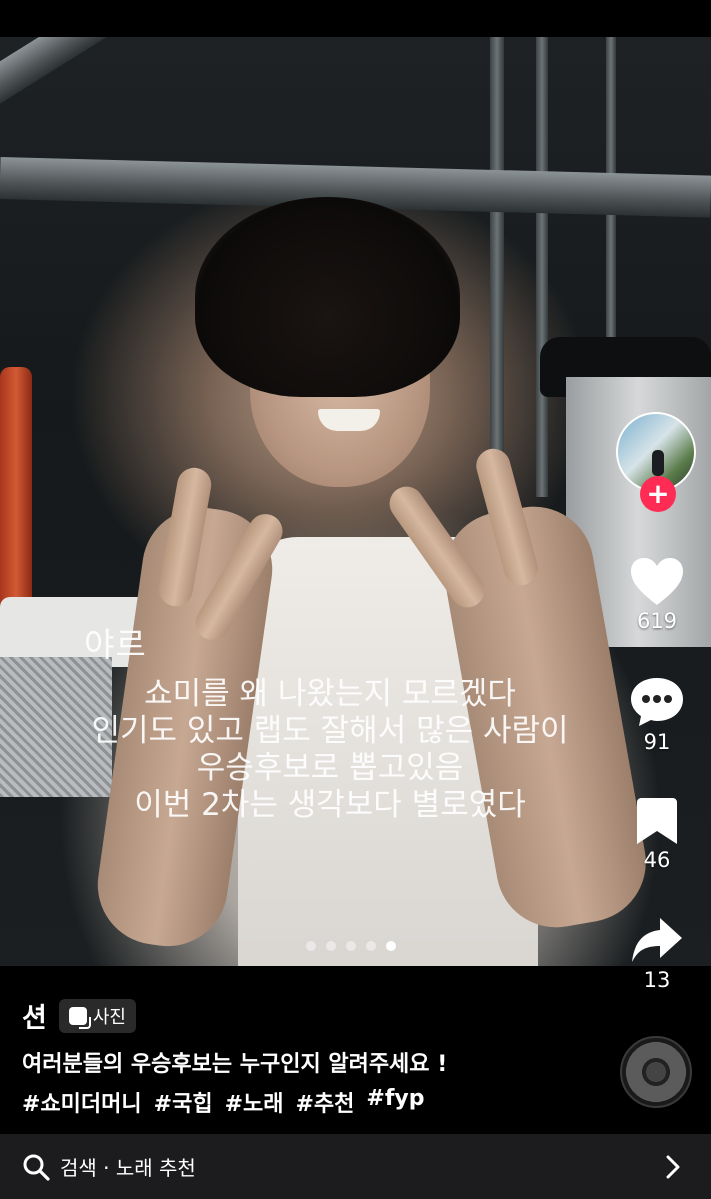  What do you see at coordinates (324, 1102) in the screenshot?
I see `hashtag-link: #추천` at bounding box center [324, 1102].